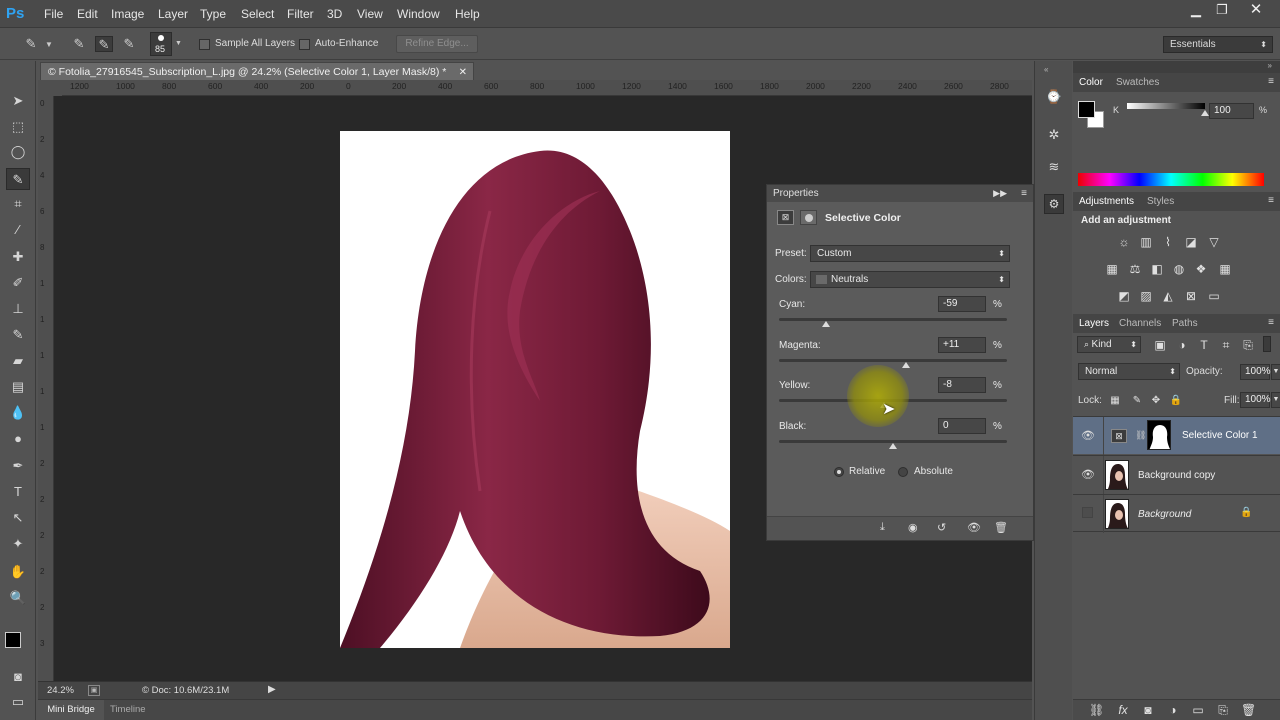 This screenshot has height=720, width=1280. Describe the element at coordinates (1220, 435) in the screenshot. I see `layer-name: Selective Color 1` at that location.